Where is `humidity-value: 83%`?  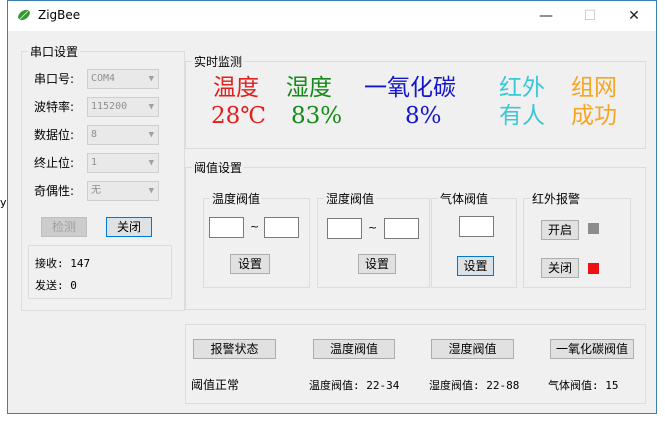
humidity-value: 83% is located at coordinates (317, 116).